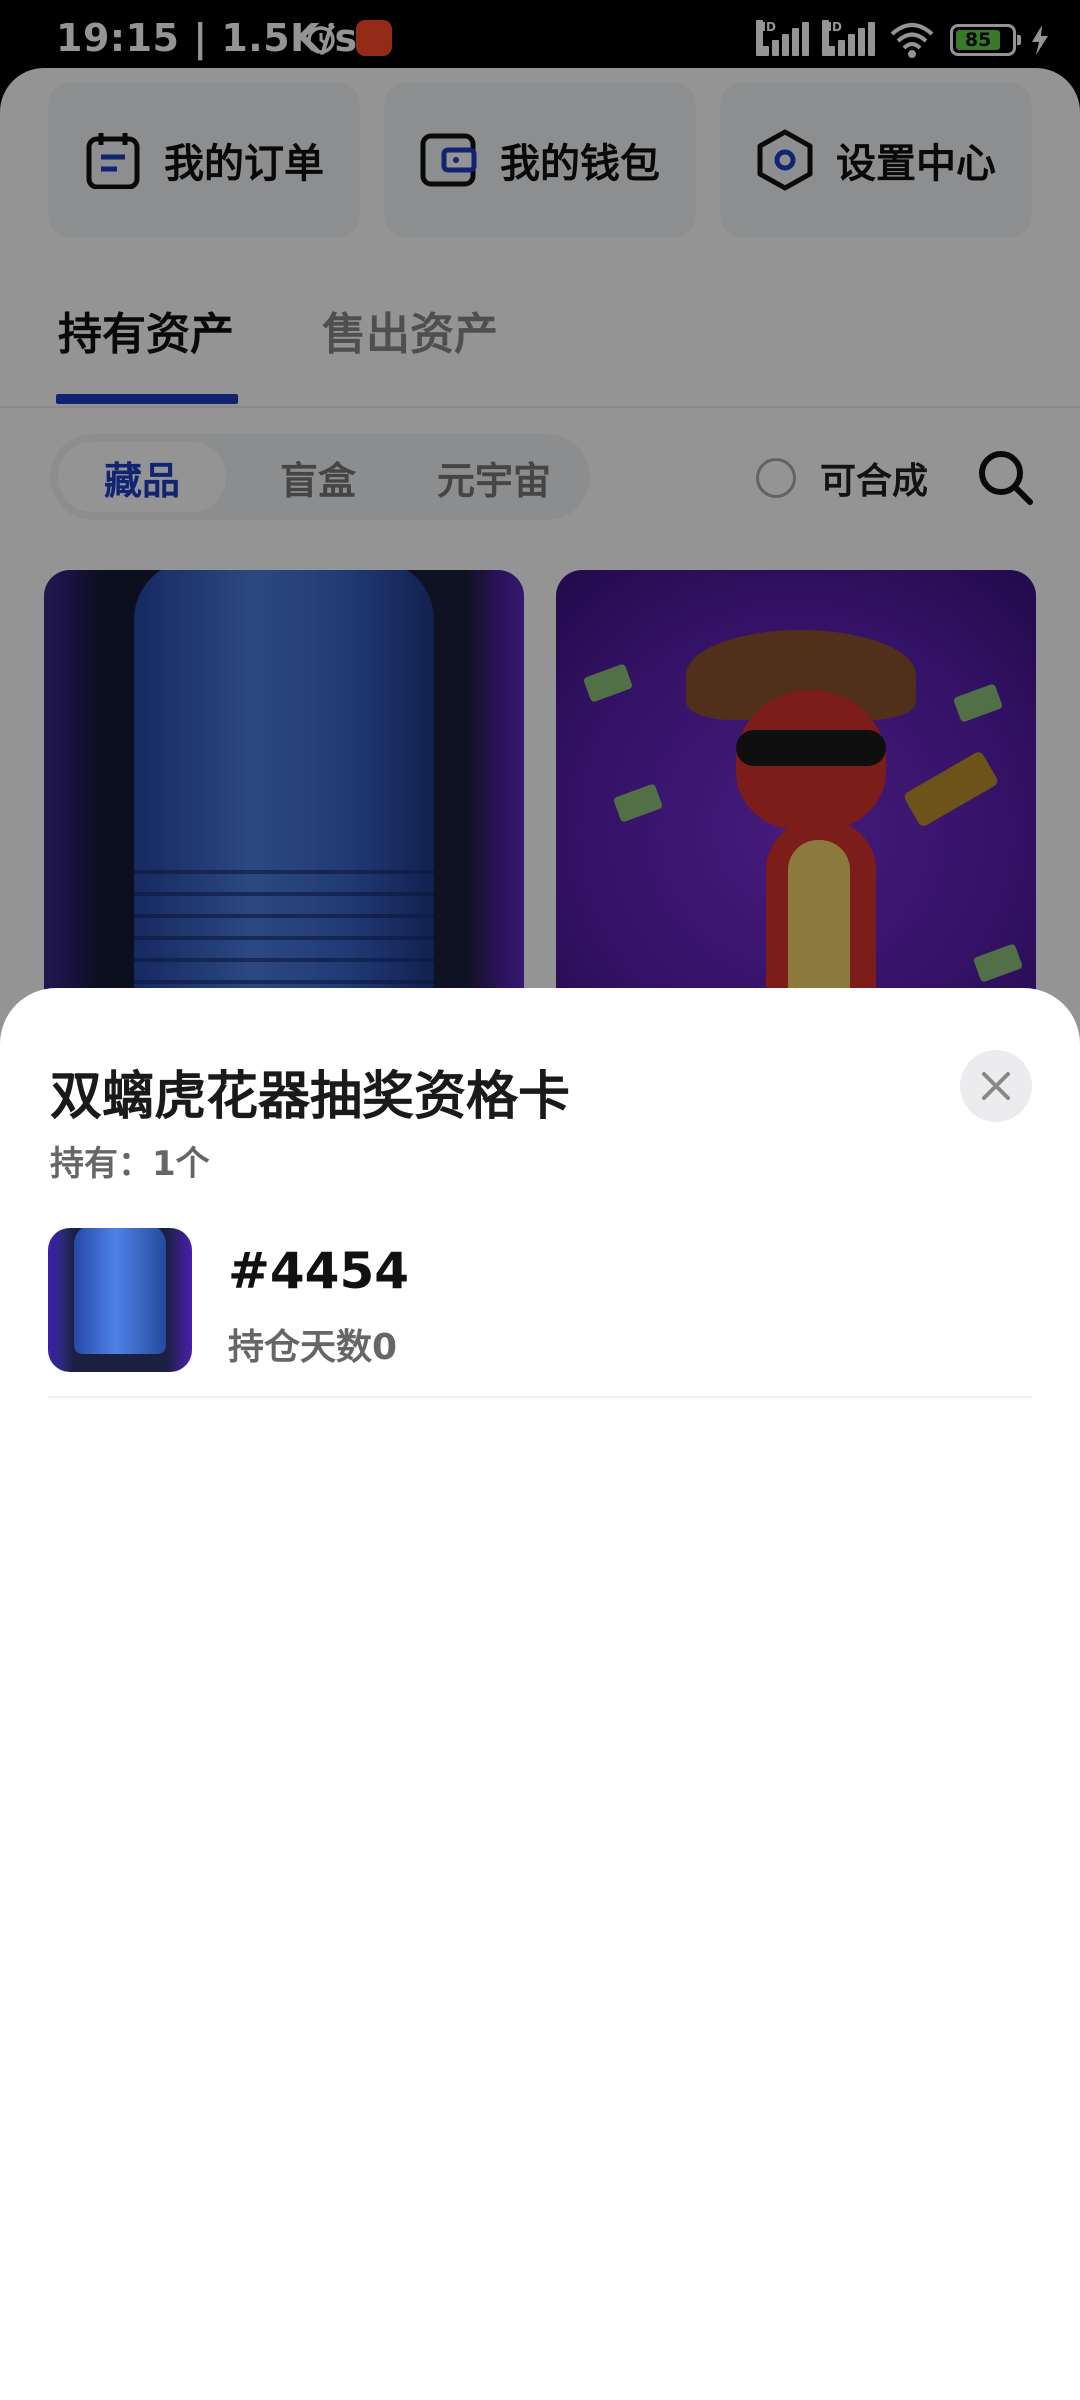 This screenshot has height=2400, width=1080. What do you see at coordinates (540, 1313) in the screenshot?
I see `list-item: #4454 持仓天数0` at bounding box center [540, 1313].